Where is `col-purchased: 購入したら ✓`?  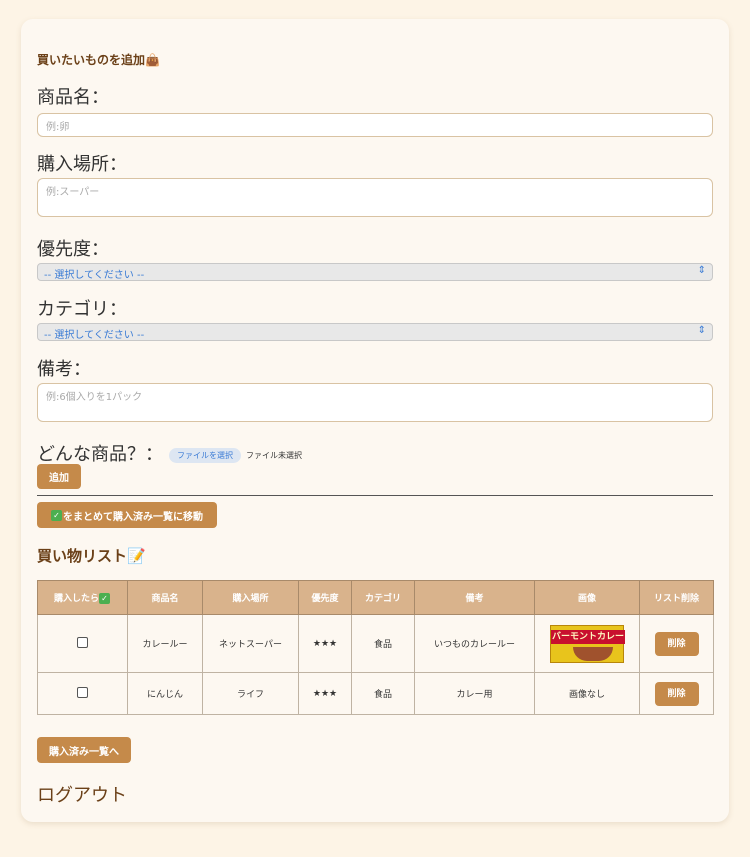
col-purchased: 購入したら ✓ is located at coordinates (82, 597).